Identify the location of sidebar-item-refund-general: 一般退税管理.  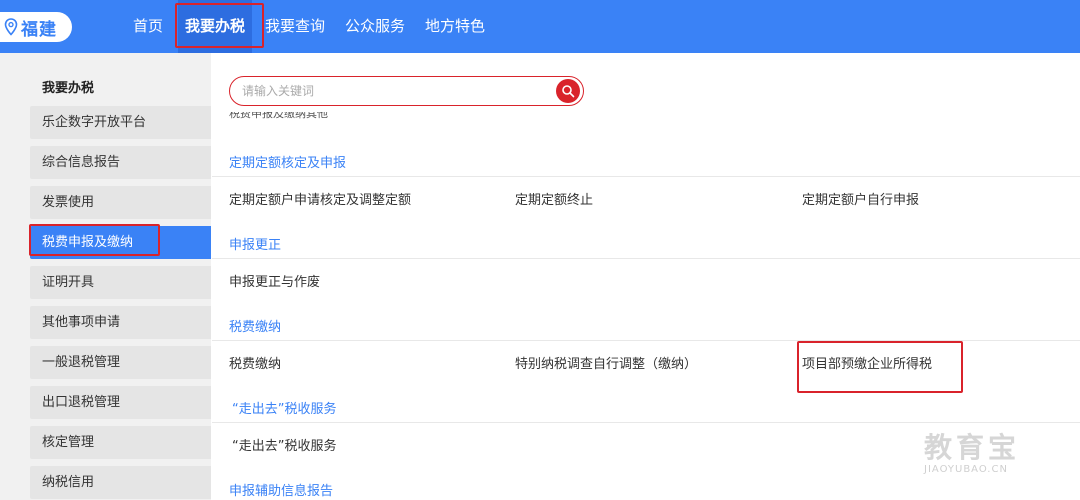
(120, 362).